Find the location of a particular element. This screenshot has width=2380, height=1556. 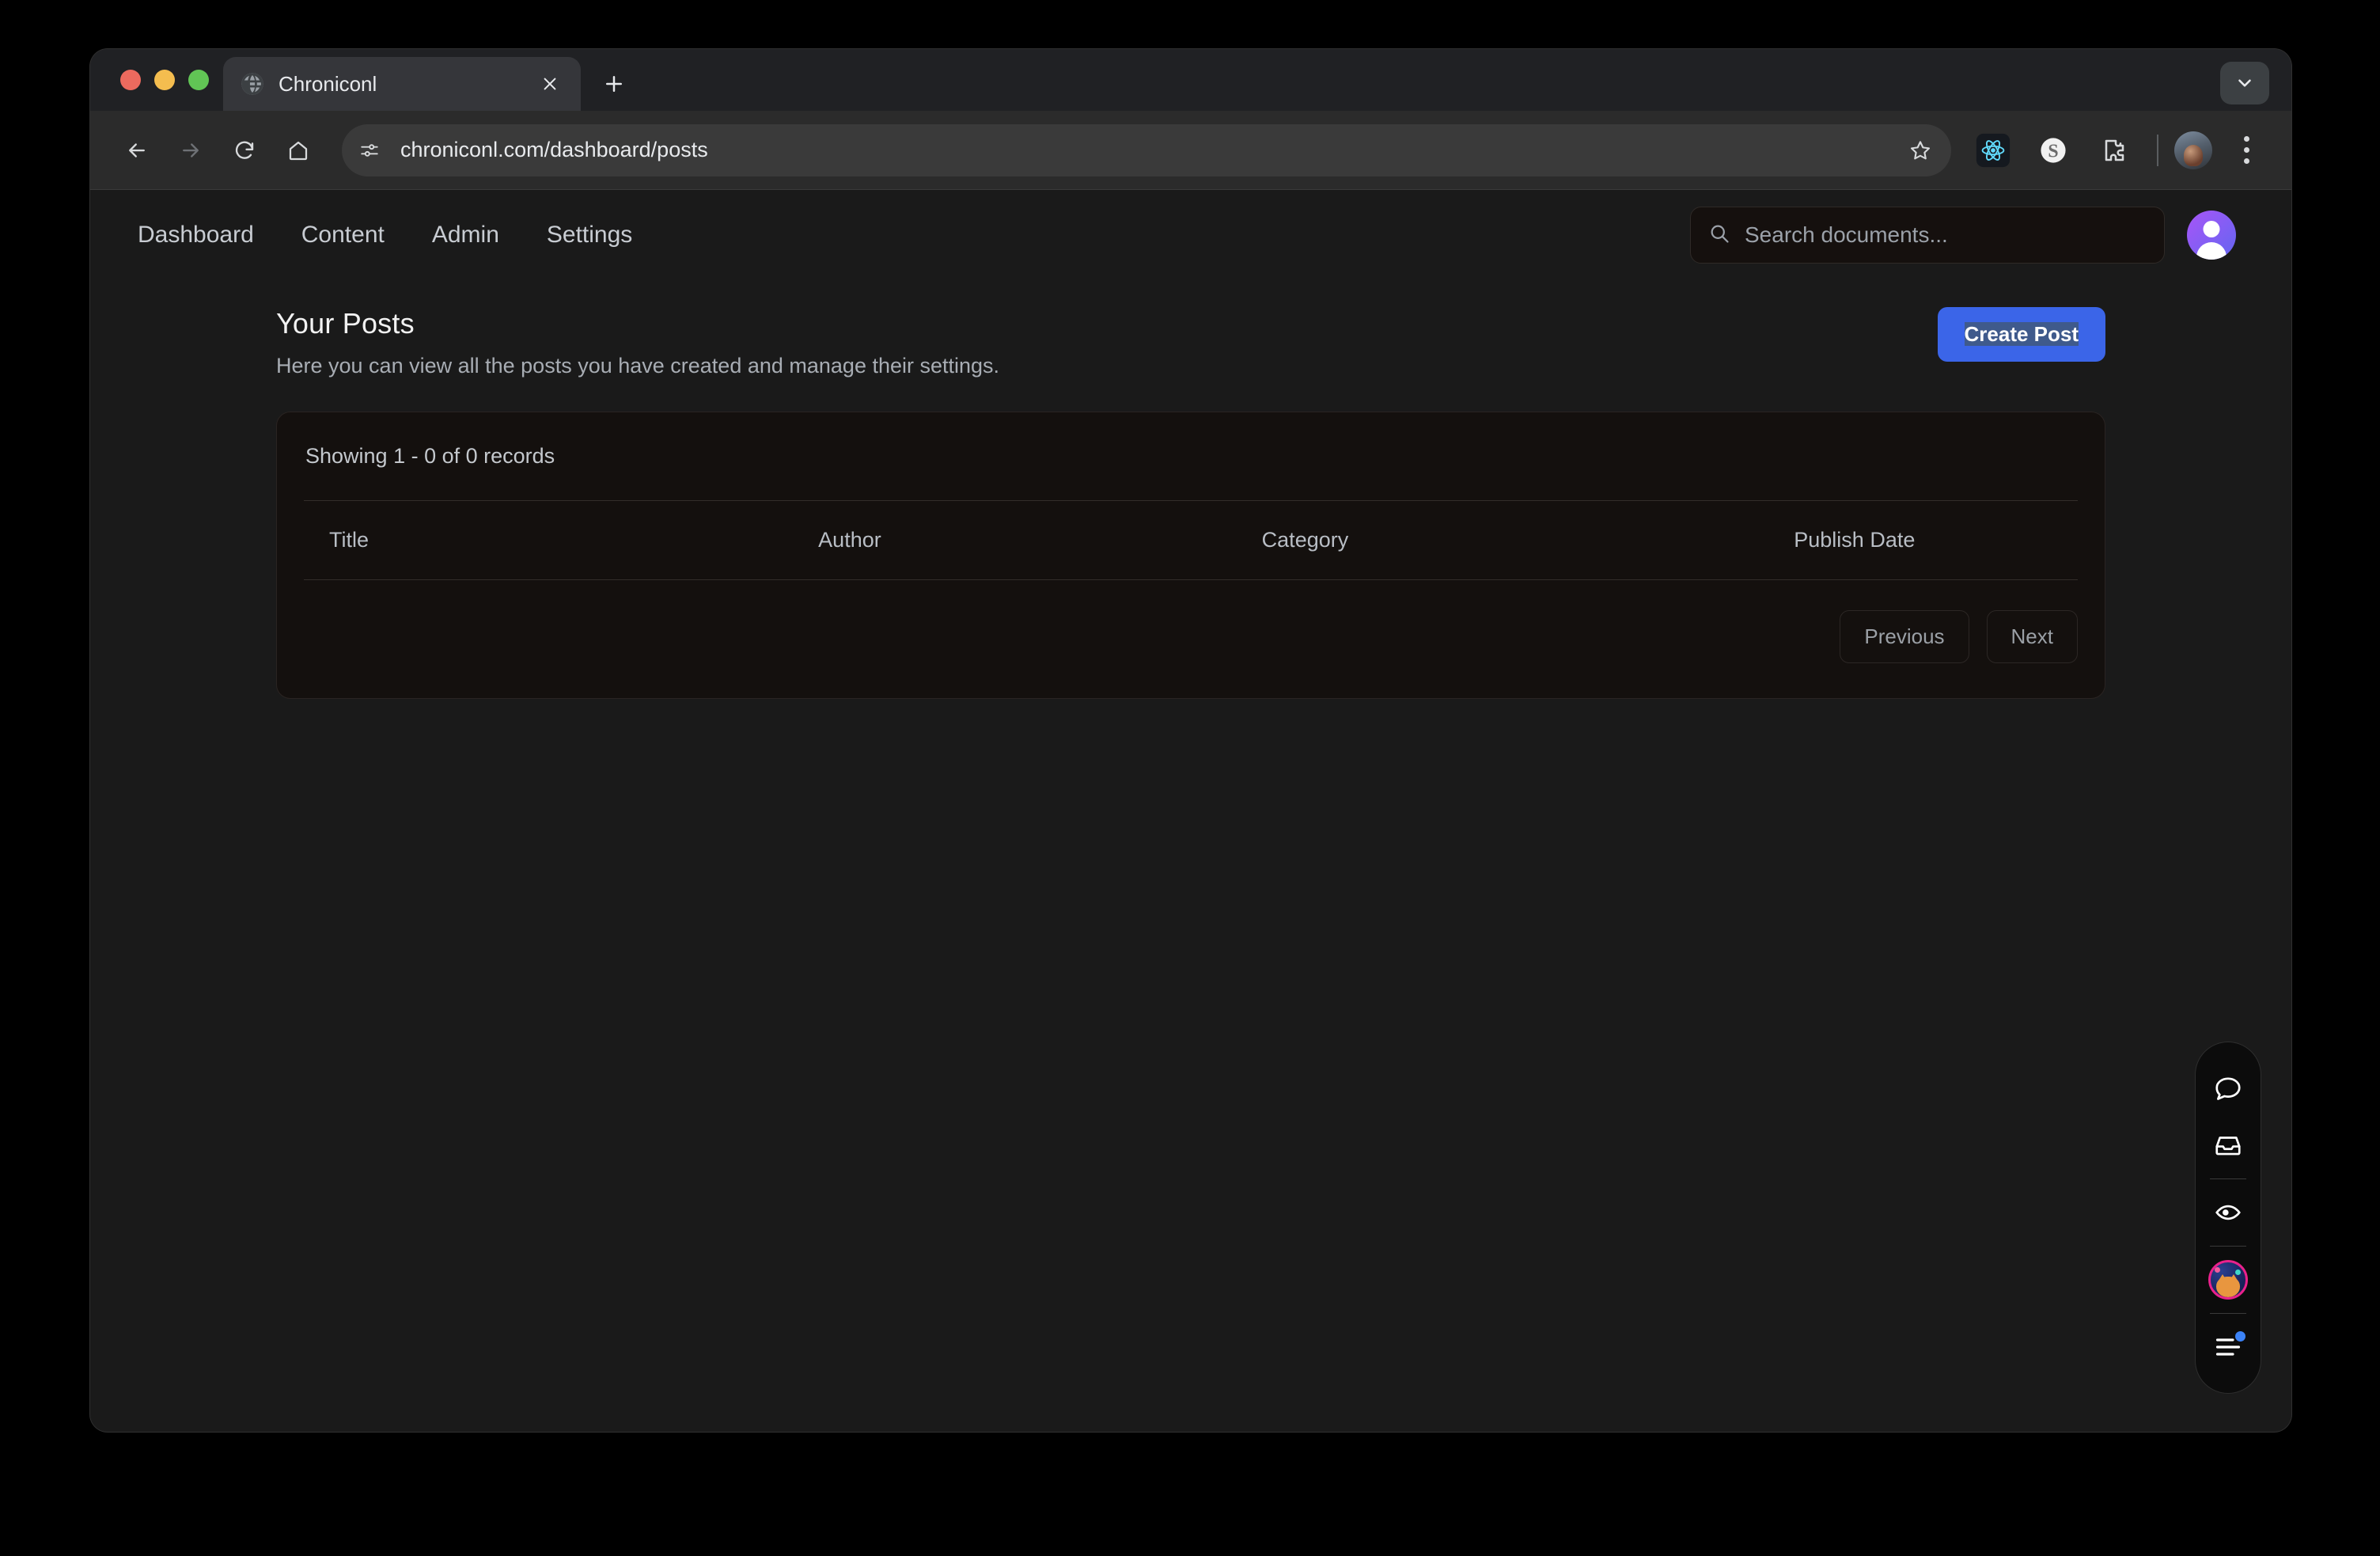

user-avatar is located at coordinates (2211, 236).